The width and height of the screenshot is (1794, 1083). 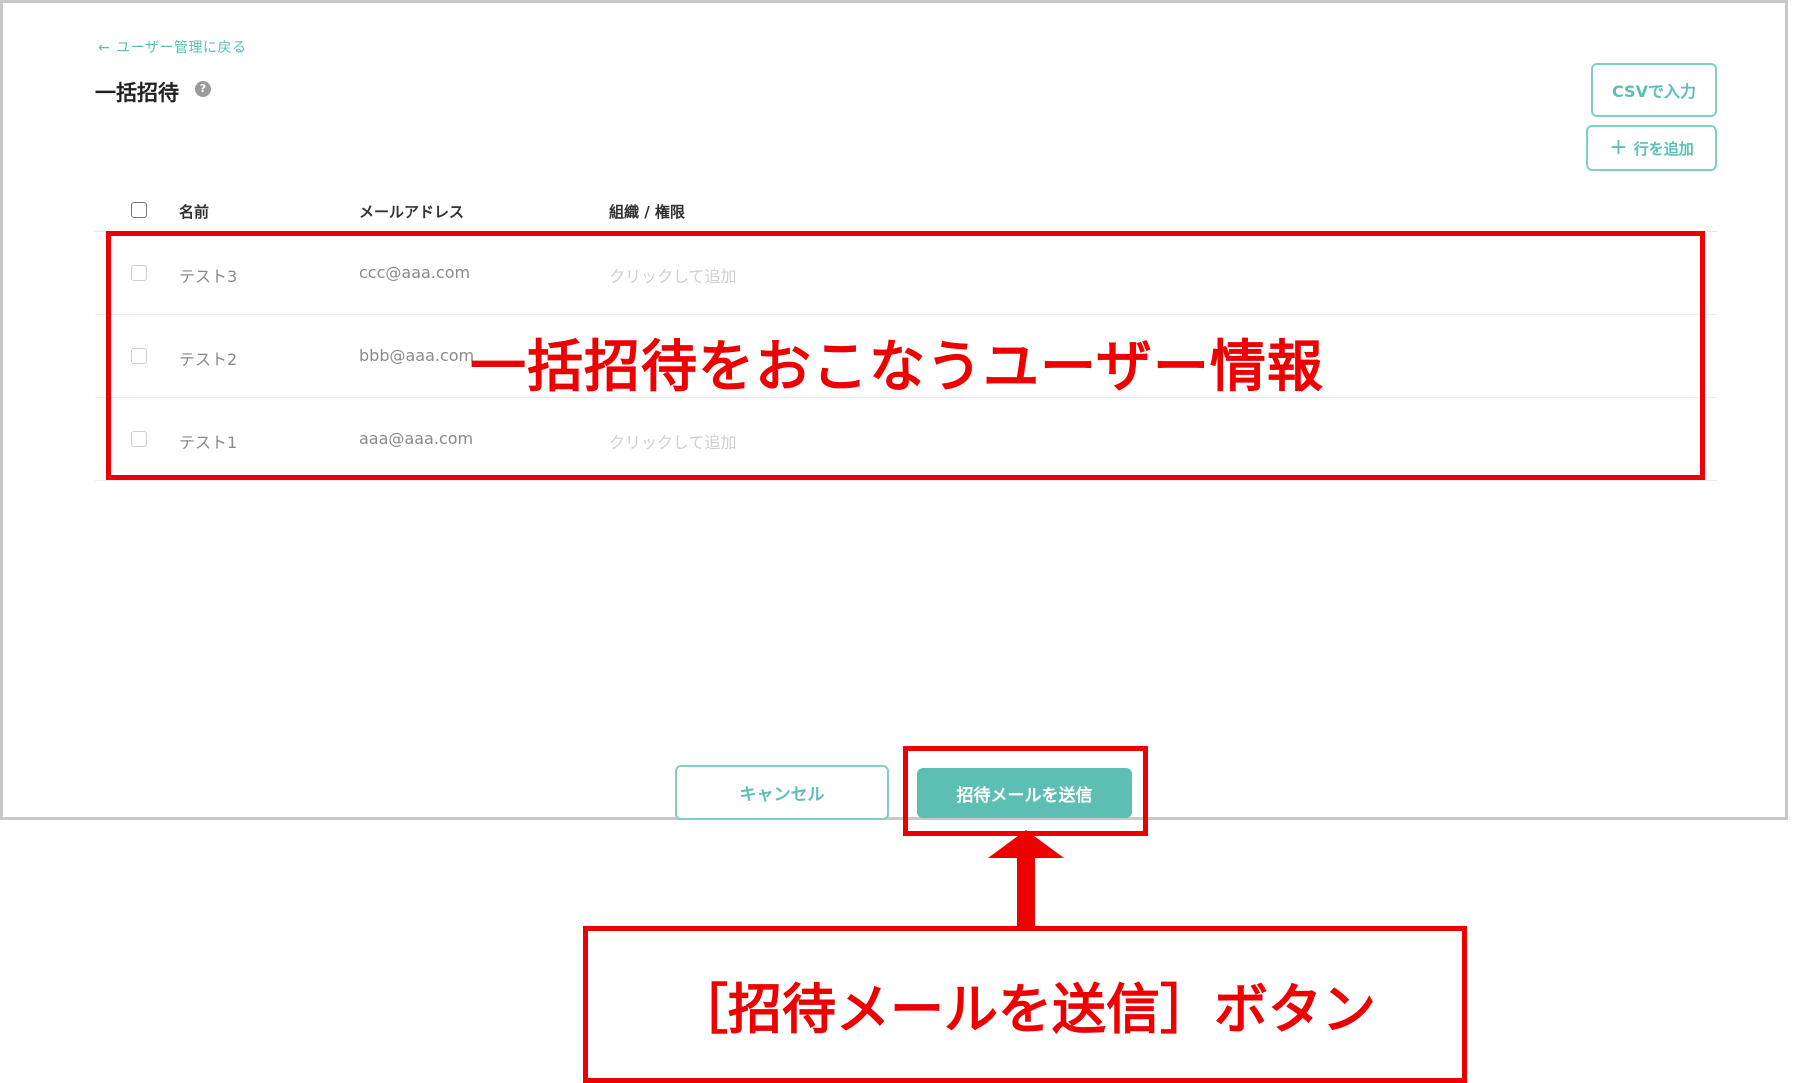 What do you see at coordinates (208, 358) in the screenshot?
I see `row-name: テスト2` at bounding box center [208, 358].